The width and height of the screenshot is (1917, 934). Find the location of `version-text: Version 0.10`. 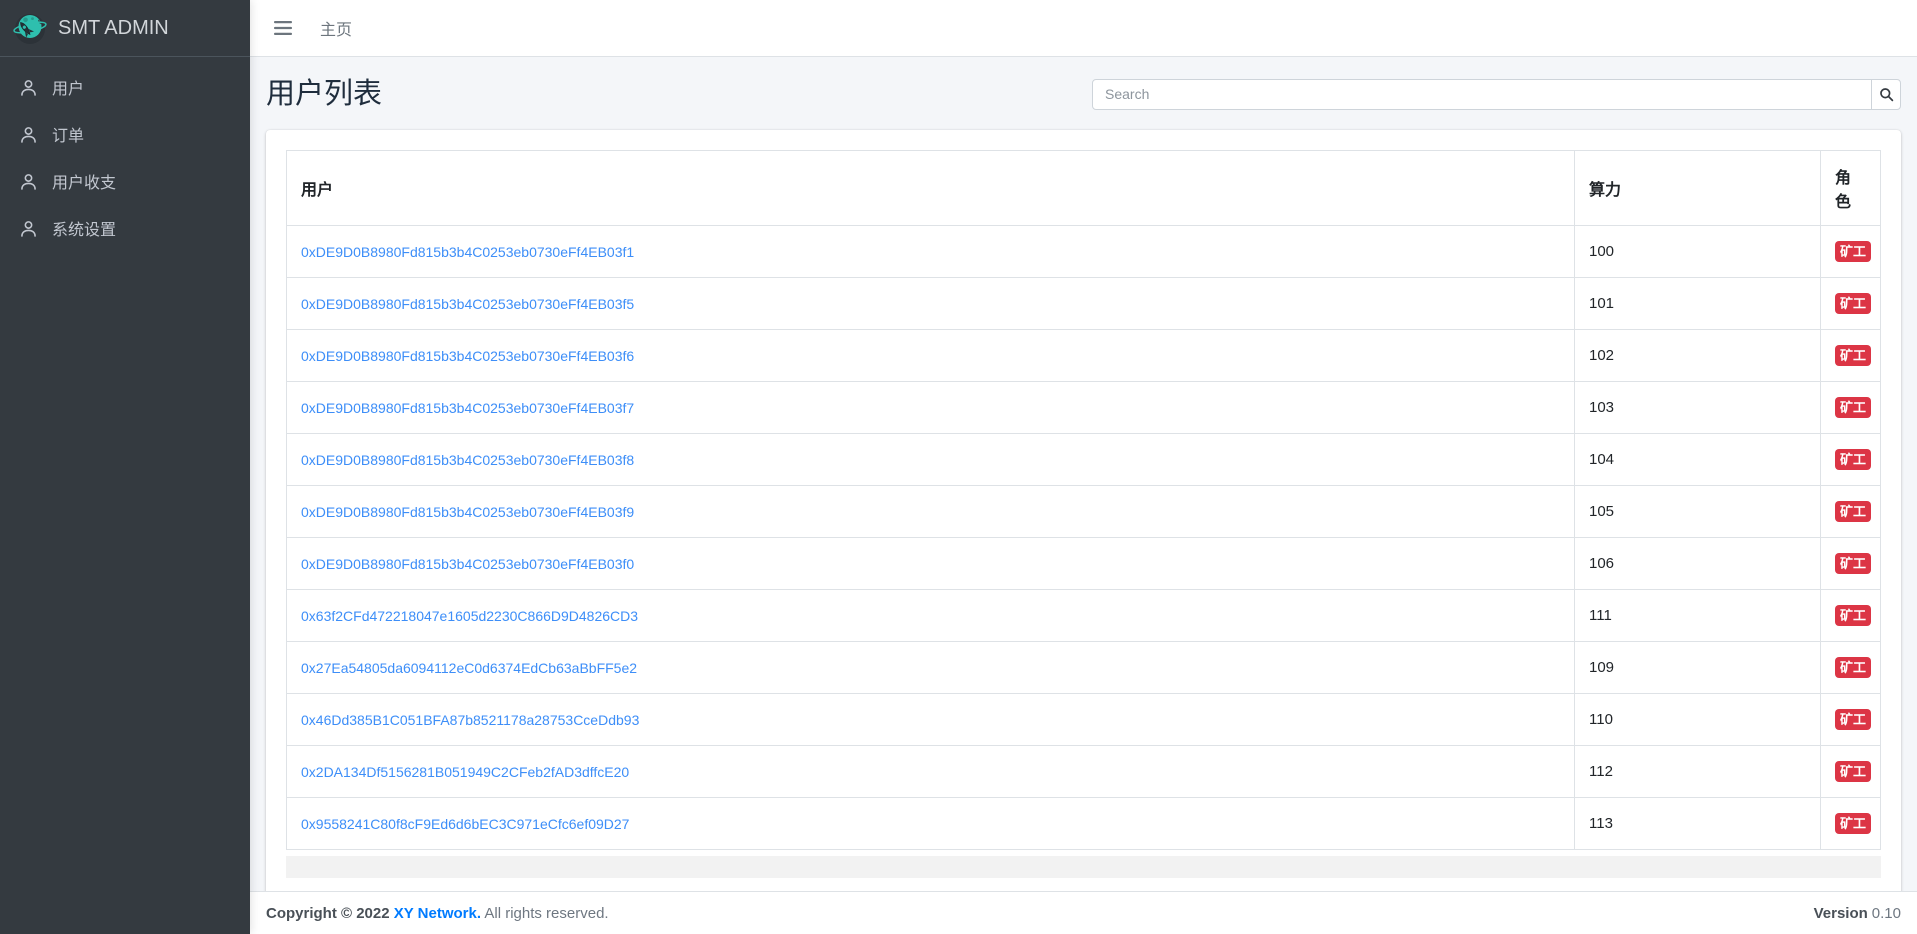

version-text: Version 0.10 is located at coordinates (1857, 913).